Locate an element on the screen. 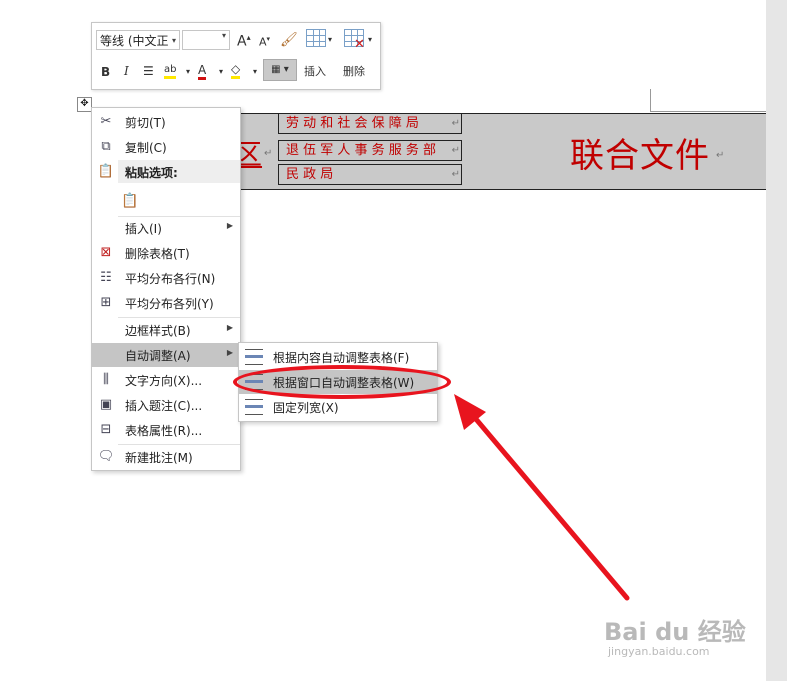  table-cell: 退 伍 军 人 事 务 服 务 部 ↵ is located at coordinates (370, 150).